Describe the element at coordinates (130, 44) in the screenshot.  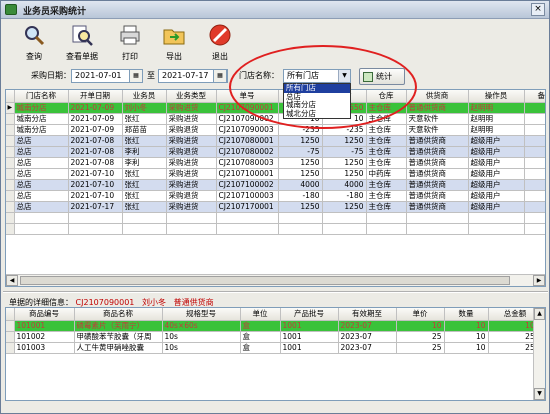
I see `print-button: 打印` at that location.